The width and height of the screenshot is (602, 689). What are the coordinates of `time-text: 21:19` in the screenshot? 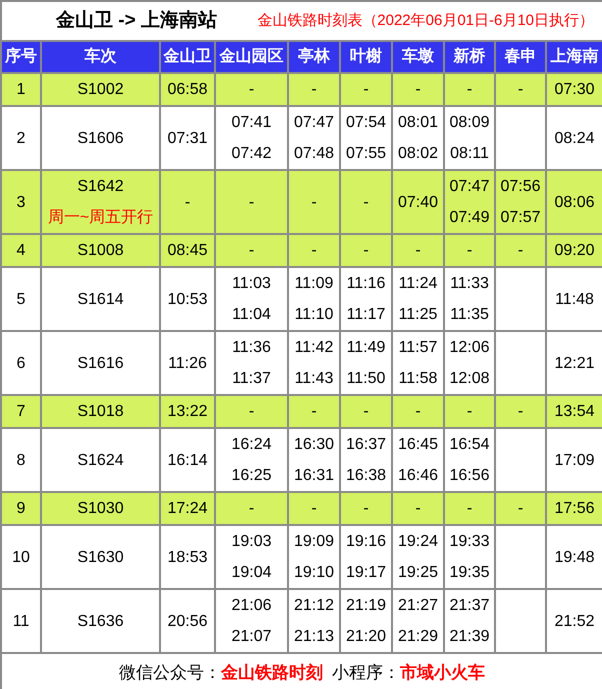 It's located at (366, 606).